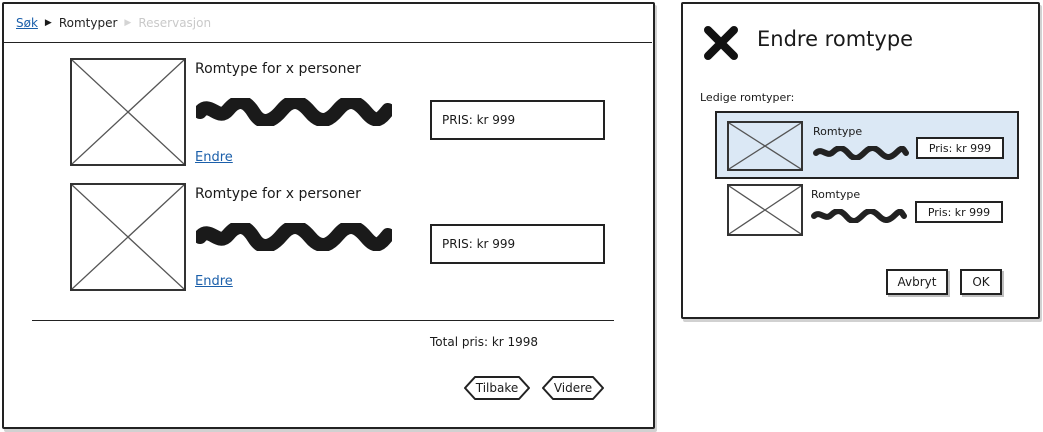 This screenshot has width=1043, height=432. Describe the element at coordinates (721, 43) in the screenshot. I see `close-icon` at that location.